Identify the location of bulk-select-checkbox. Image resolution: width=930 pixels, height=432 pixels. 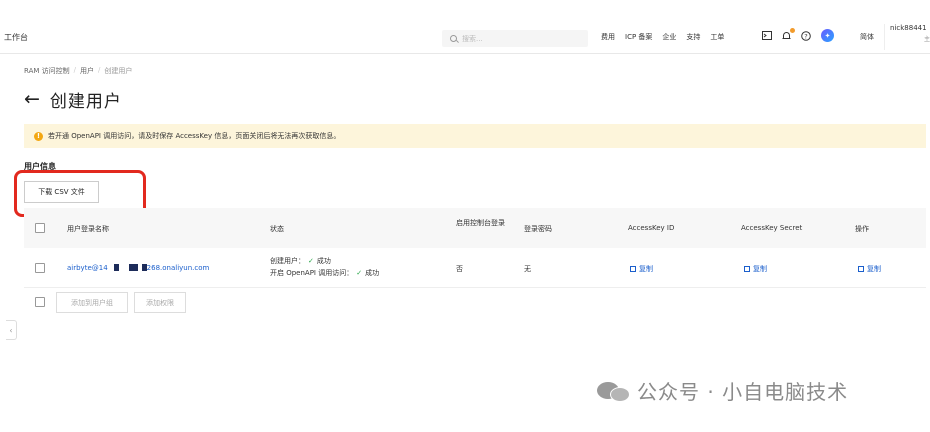
(40, 302).